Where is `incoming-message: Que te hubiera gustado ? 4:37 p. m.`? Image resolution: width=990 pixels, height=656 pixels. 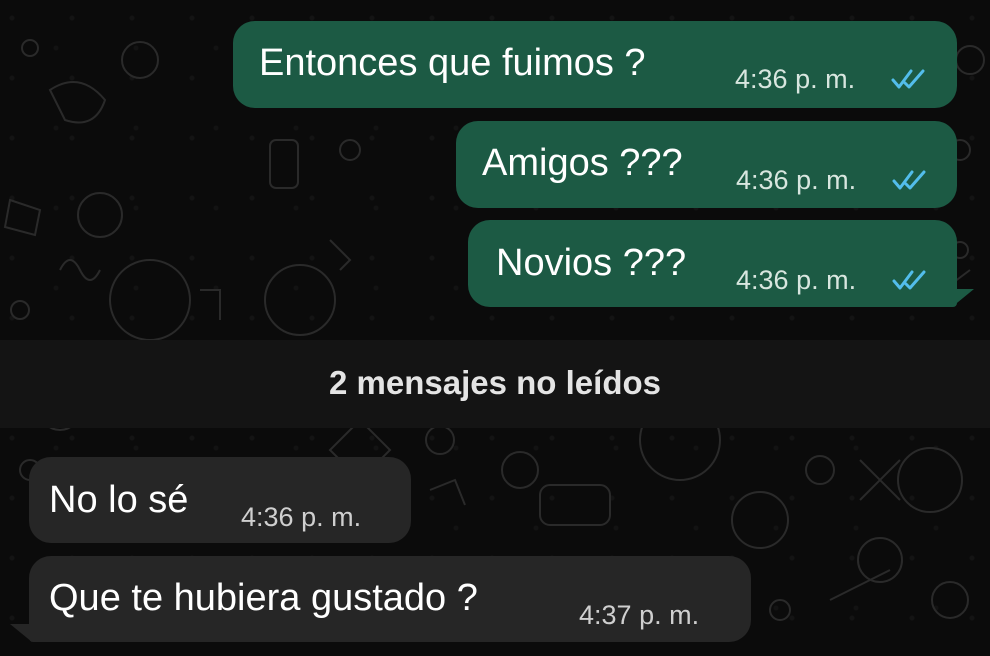 incoming-message: Que te hubiera gustado ? 4:37 p. m. is located at coordinates (390, 599).